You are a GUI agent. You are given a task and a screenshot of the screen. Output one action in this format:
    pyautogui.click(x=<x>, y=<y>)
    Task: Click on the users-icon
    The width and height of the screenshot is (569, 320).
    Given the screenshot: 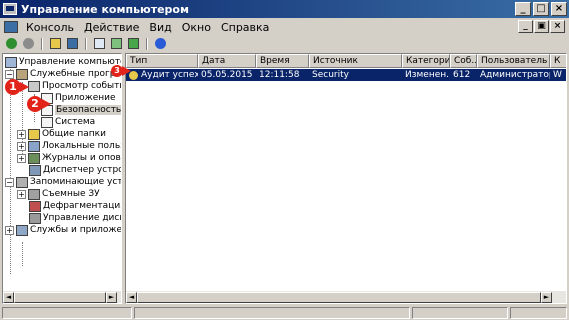 What is the action you would take?
    pyautogui.click(x=34, y=146)
    